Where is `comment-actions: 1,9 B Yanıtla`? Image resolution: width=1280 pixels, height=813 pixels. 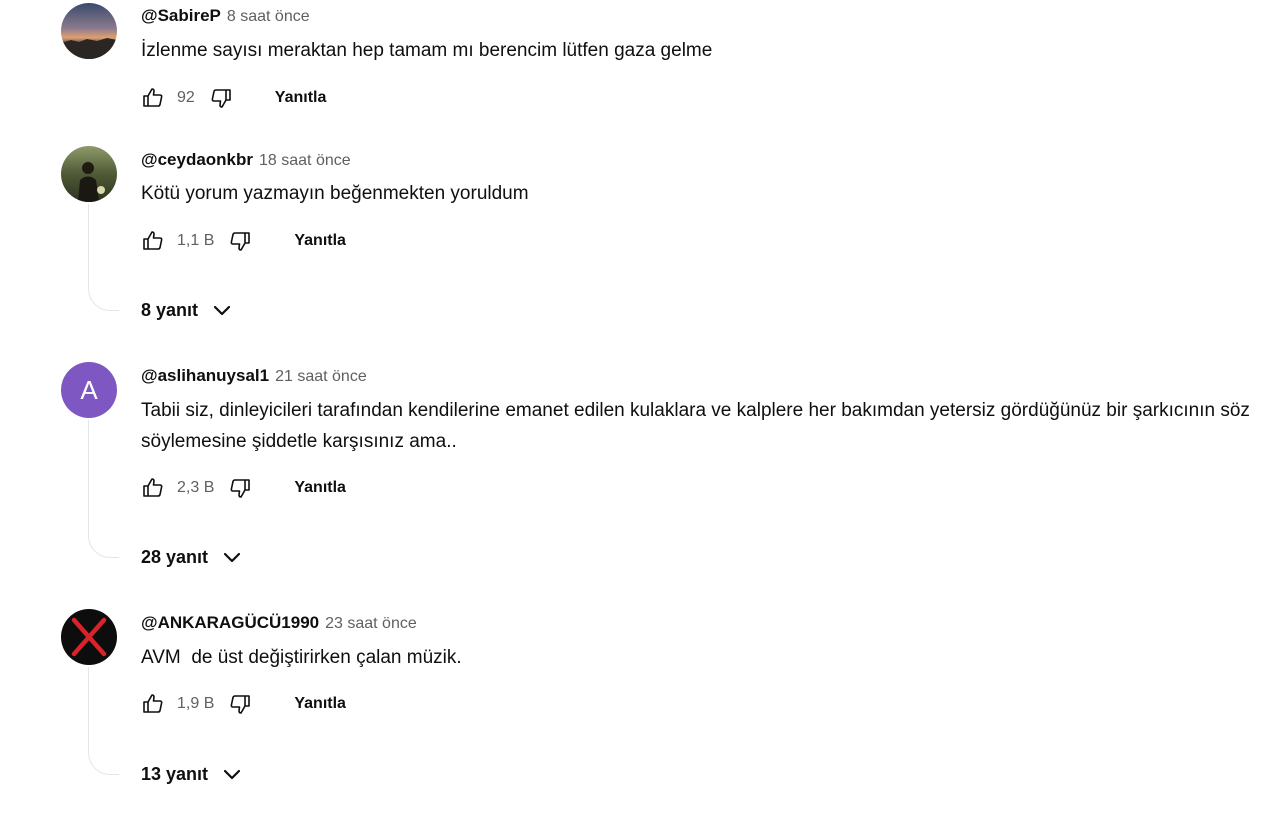
comment-actions: 1,9 B Yanıtla is located at coordinates (243, 704).